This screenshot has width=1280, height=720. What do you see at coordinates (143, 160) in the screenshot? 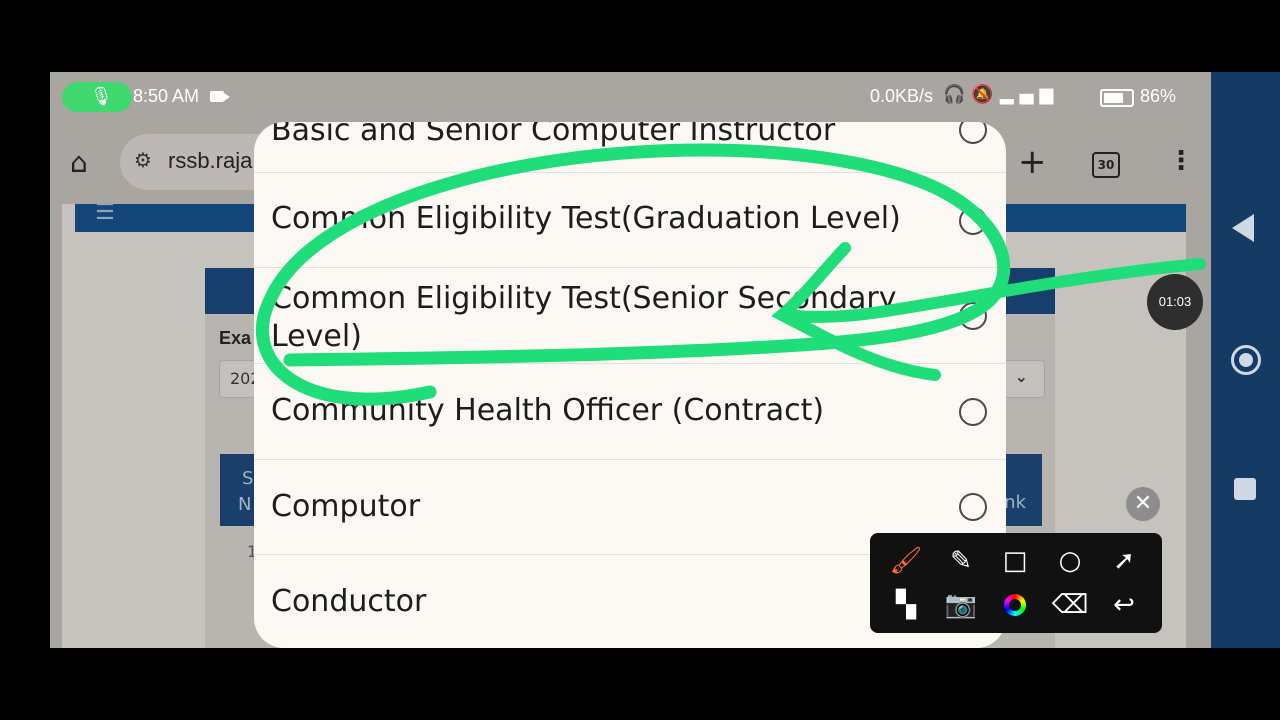
I see `site-settings-icon: ⚙` at bounding box center [143, 160].